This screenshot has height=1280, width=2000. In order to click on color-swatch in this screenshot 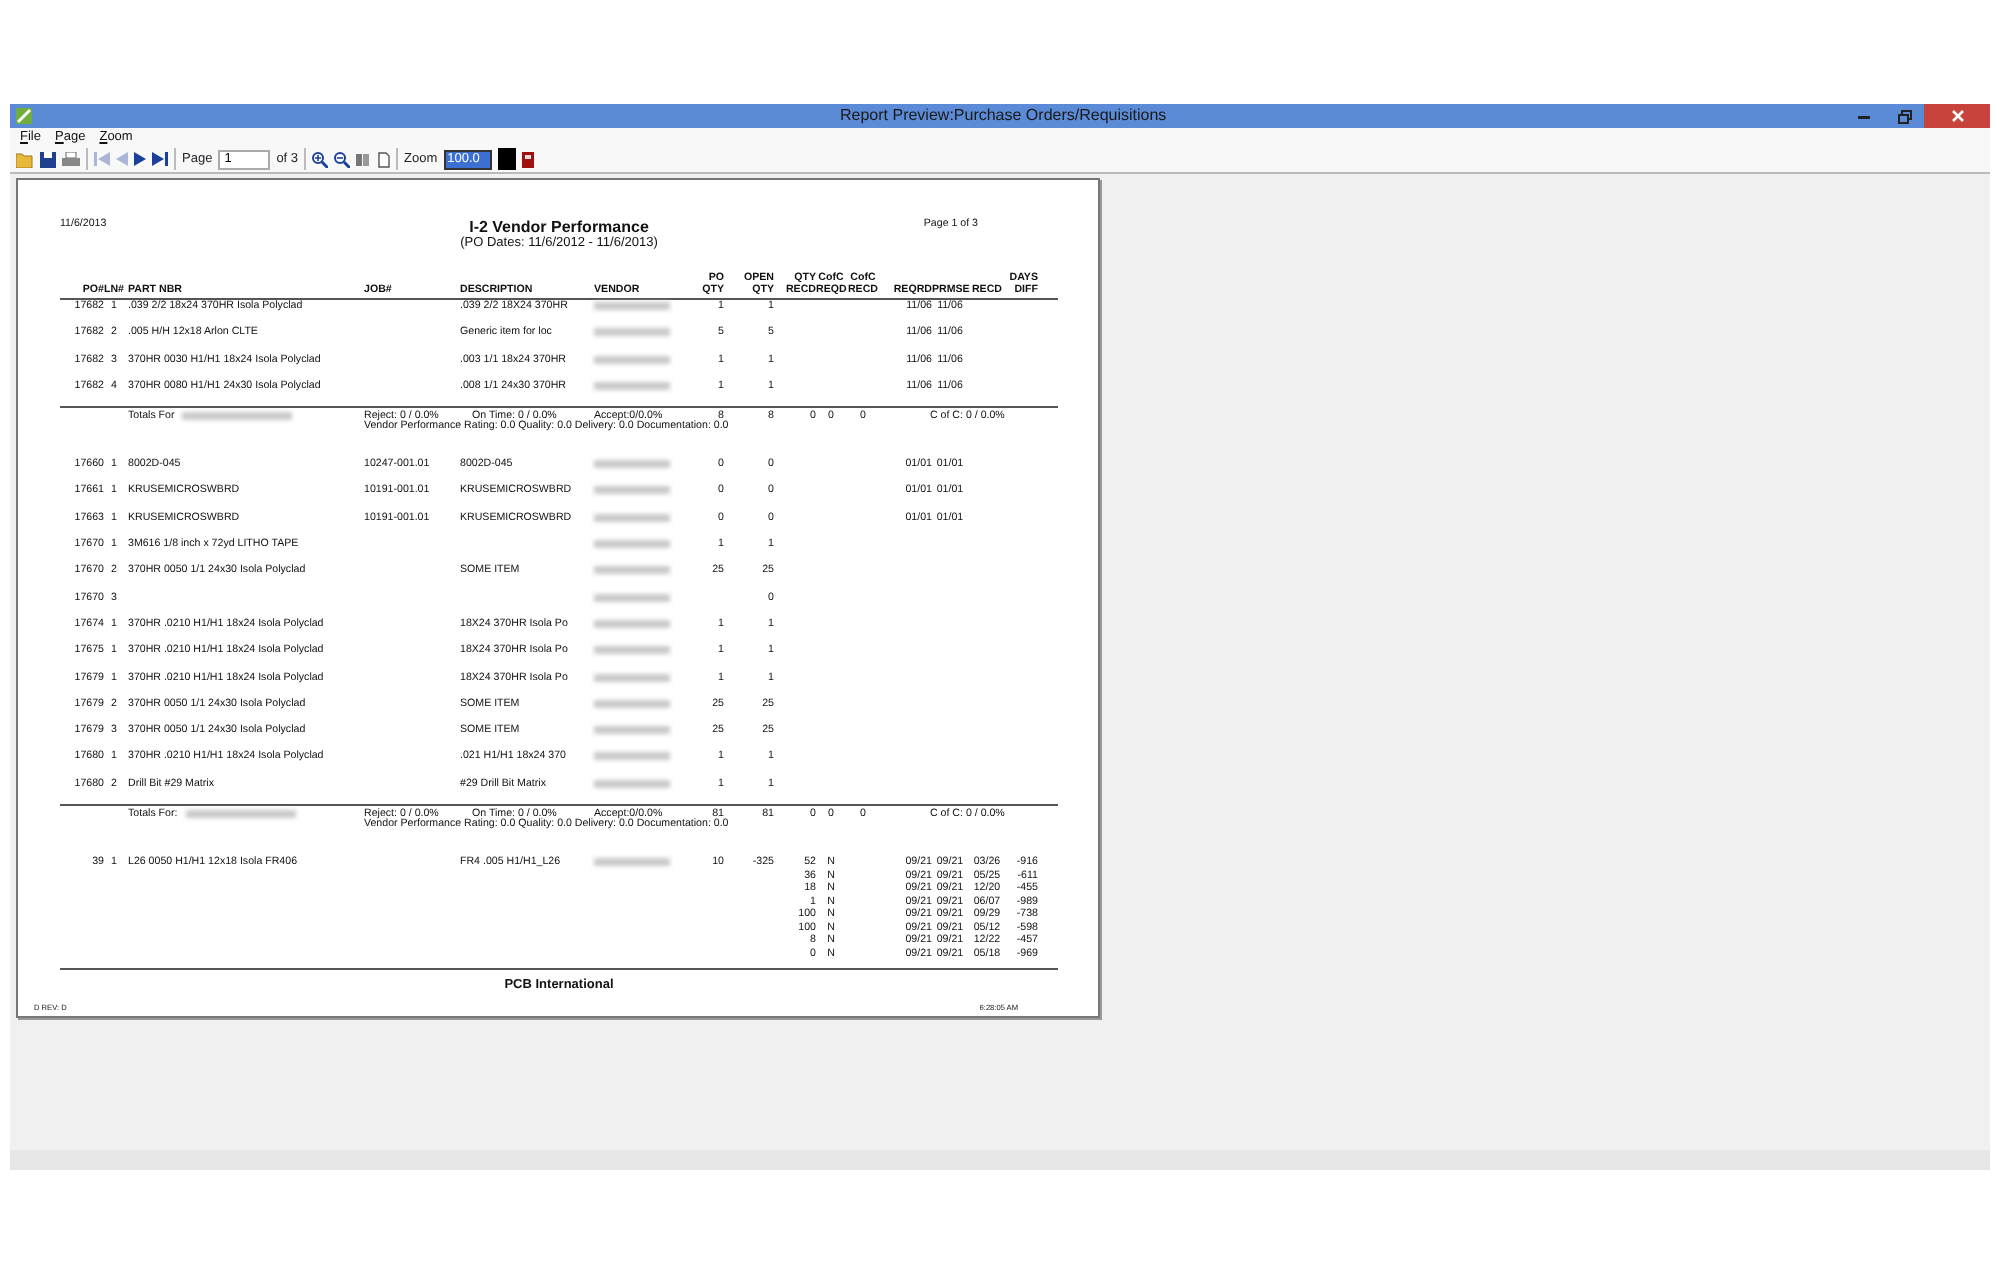, I will do `click(506, 159)`.